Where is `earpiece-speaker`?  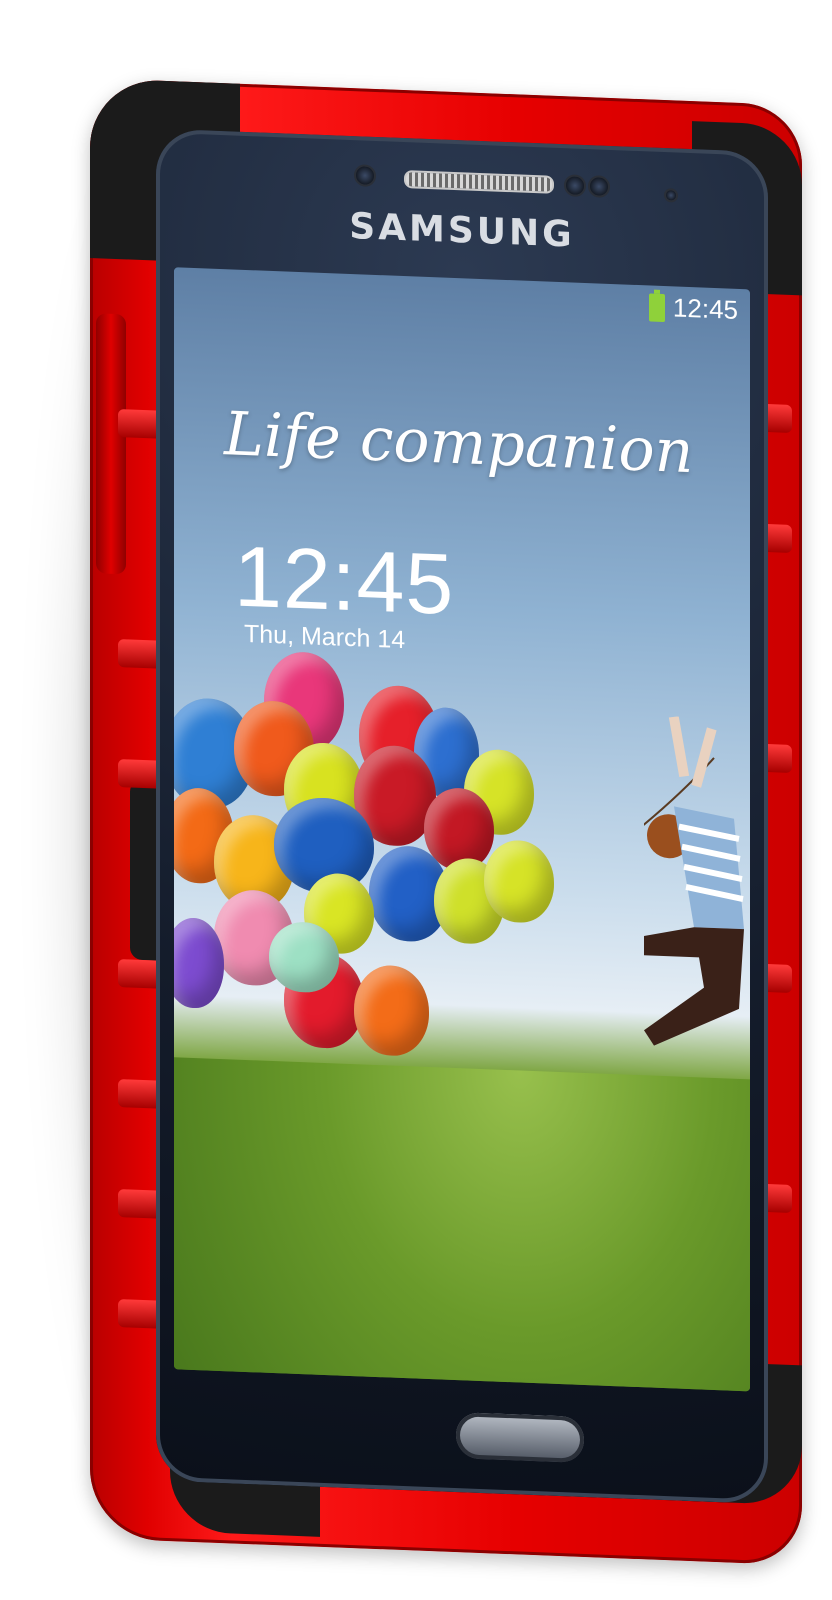
earpiece-speaker is located at coordinates (479, 182).